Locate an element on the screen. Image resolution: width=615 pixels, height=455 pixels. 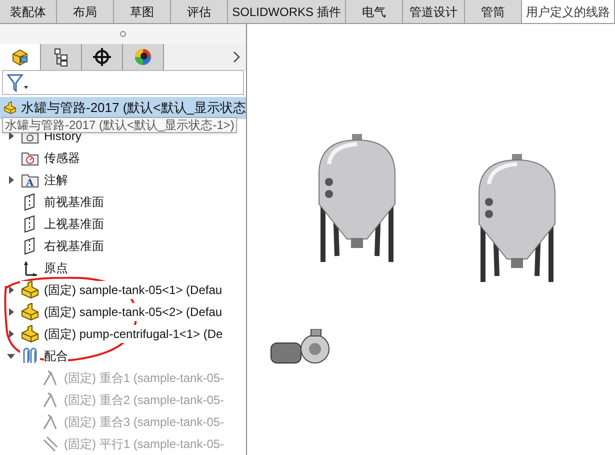
paperclip-icon is located at coordinates (30, 356).